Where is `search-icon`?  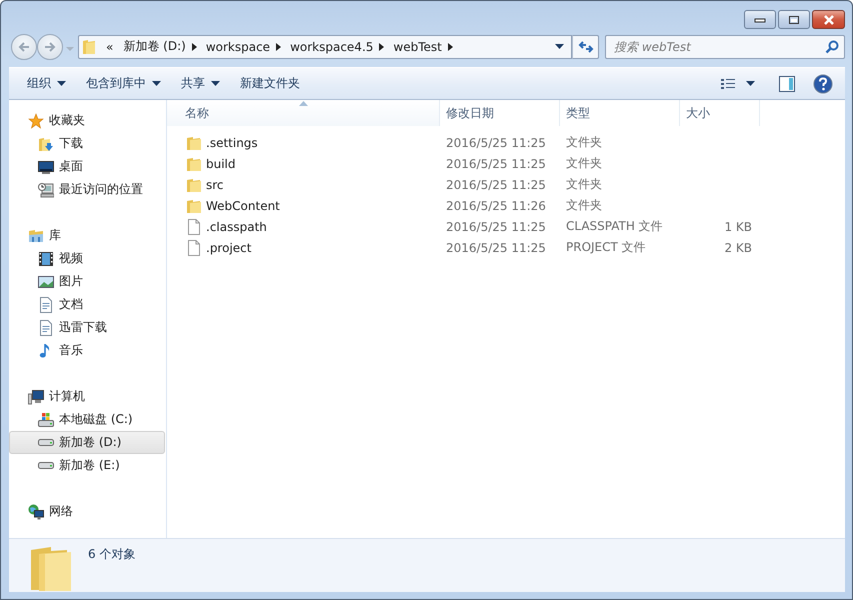
search-icon is located at coordinates (832, 47).